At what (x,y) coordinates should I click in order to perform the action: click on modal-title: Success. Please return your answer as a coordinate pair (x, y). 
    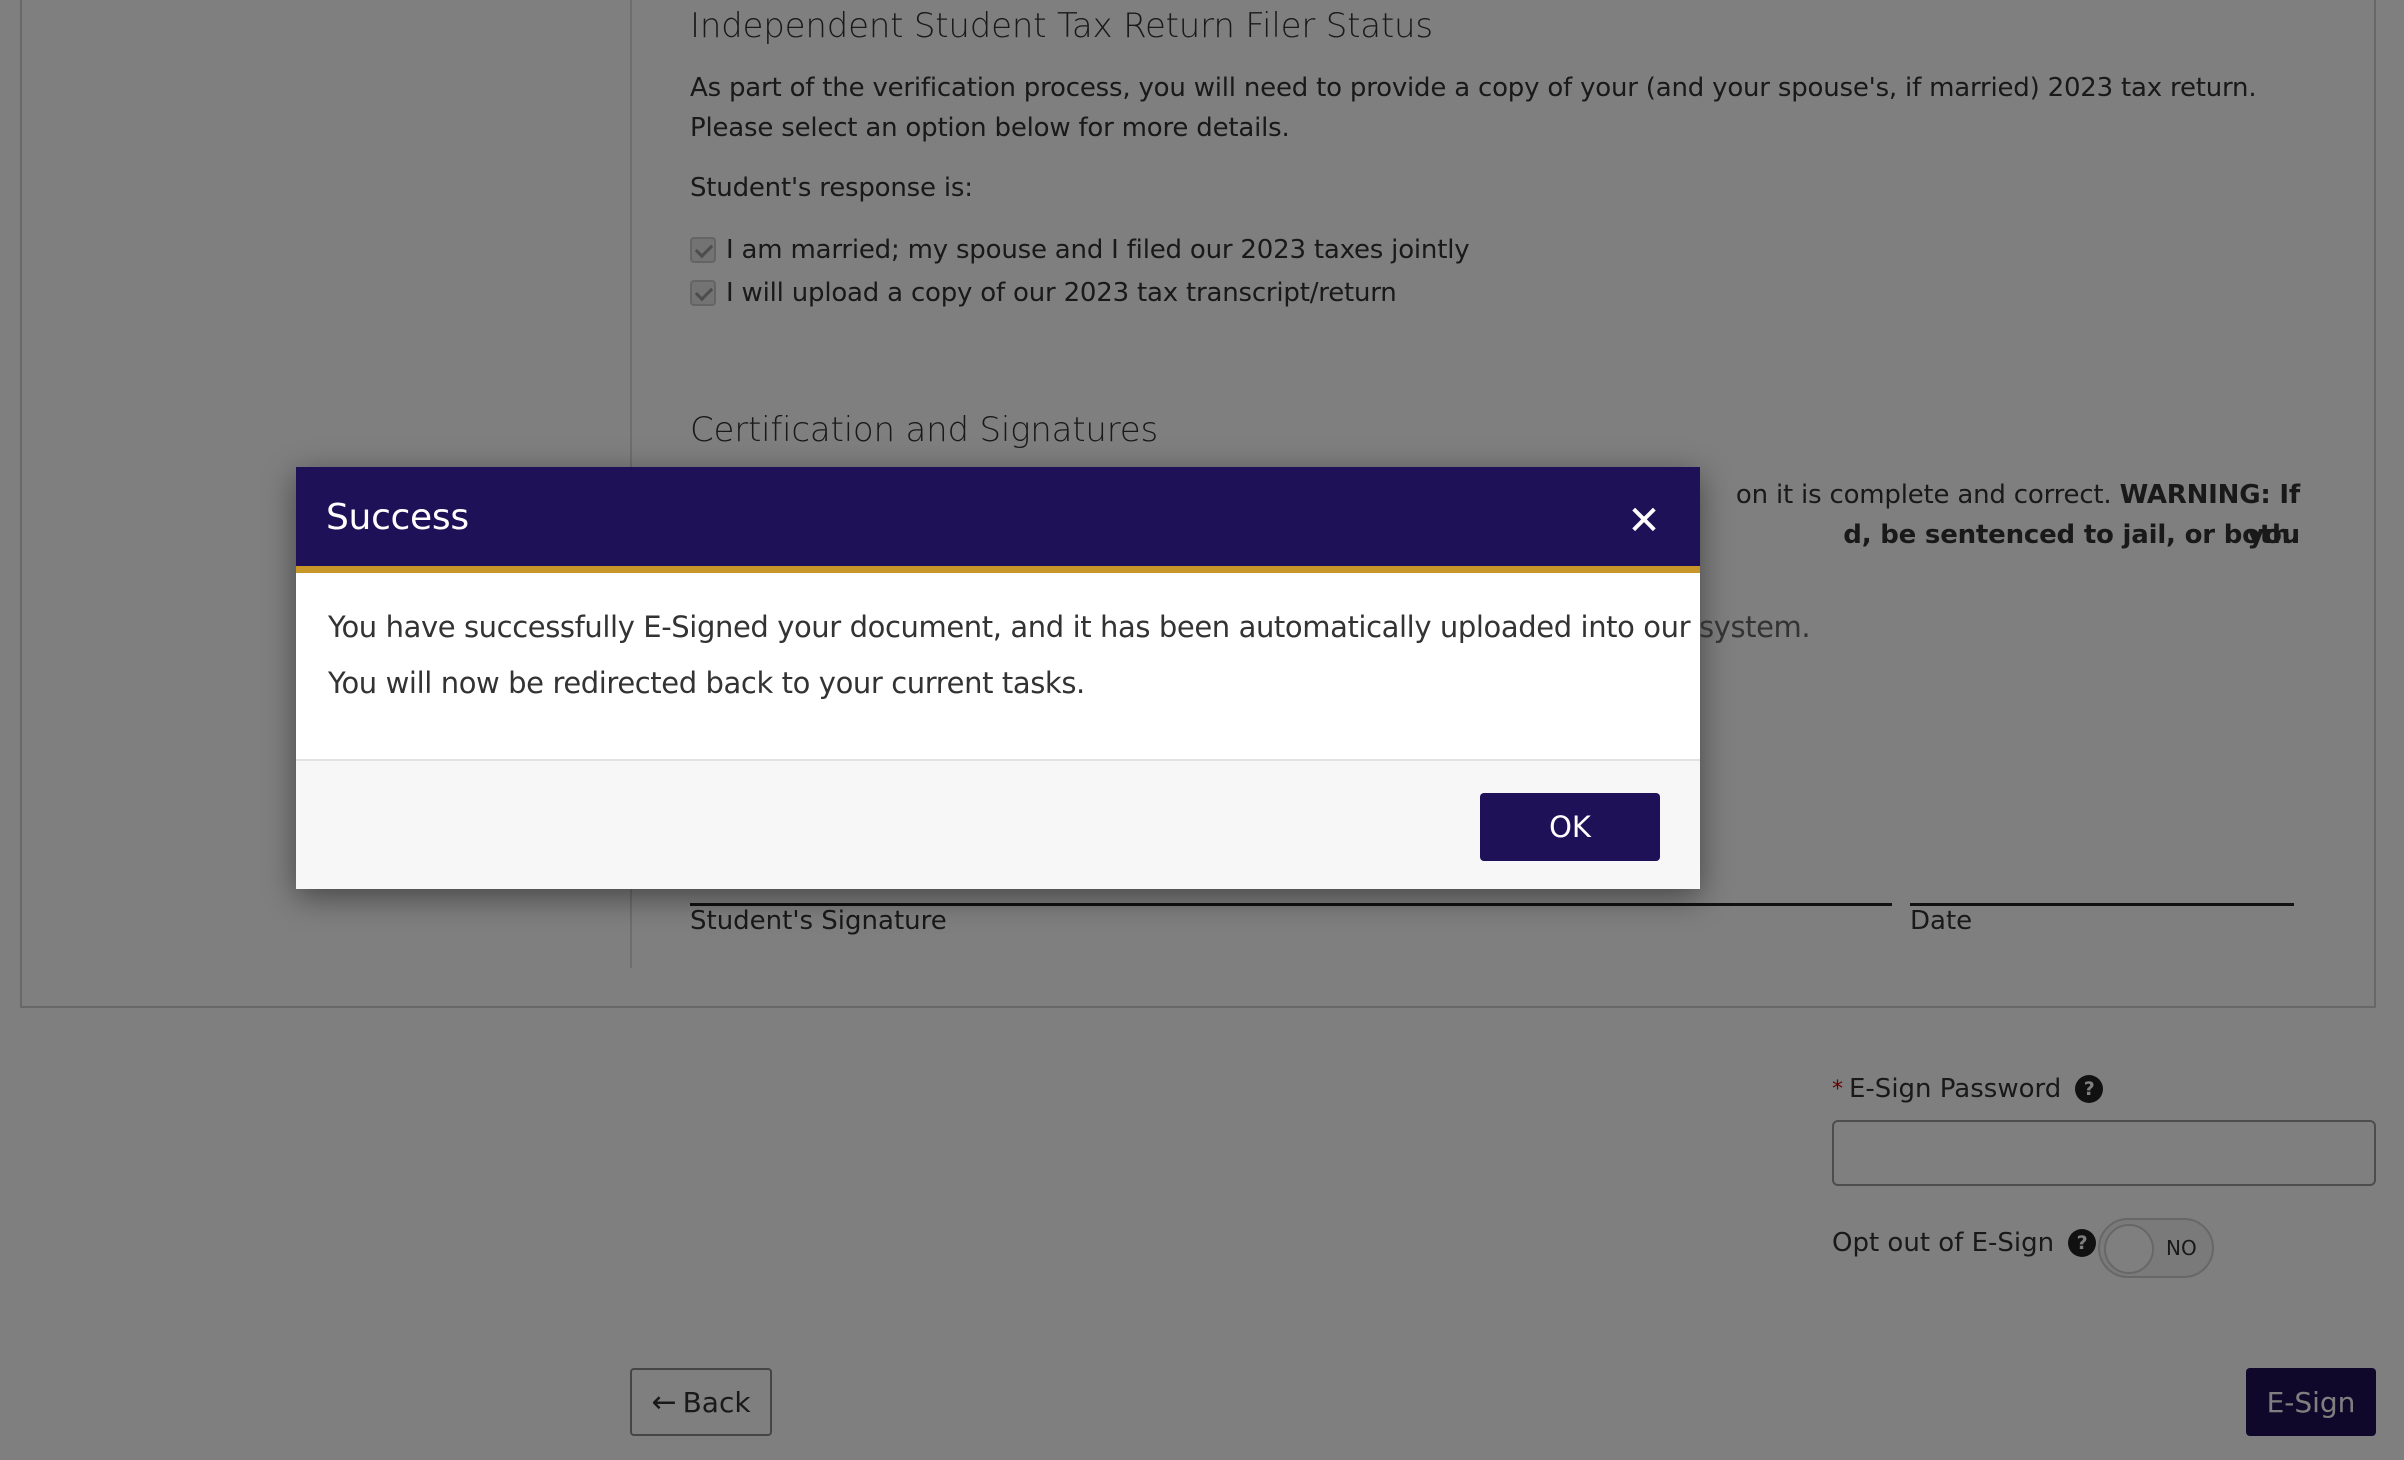
    Looking at the image, I should click on (397, 517).